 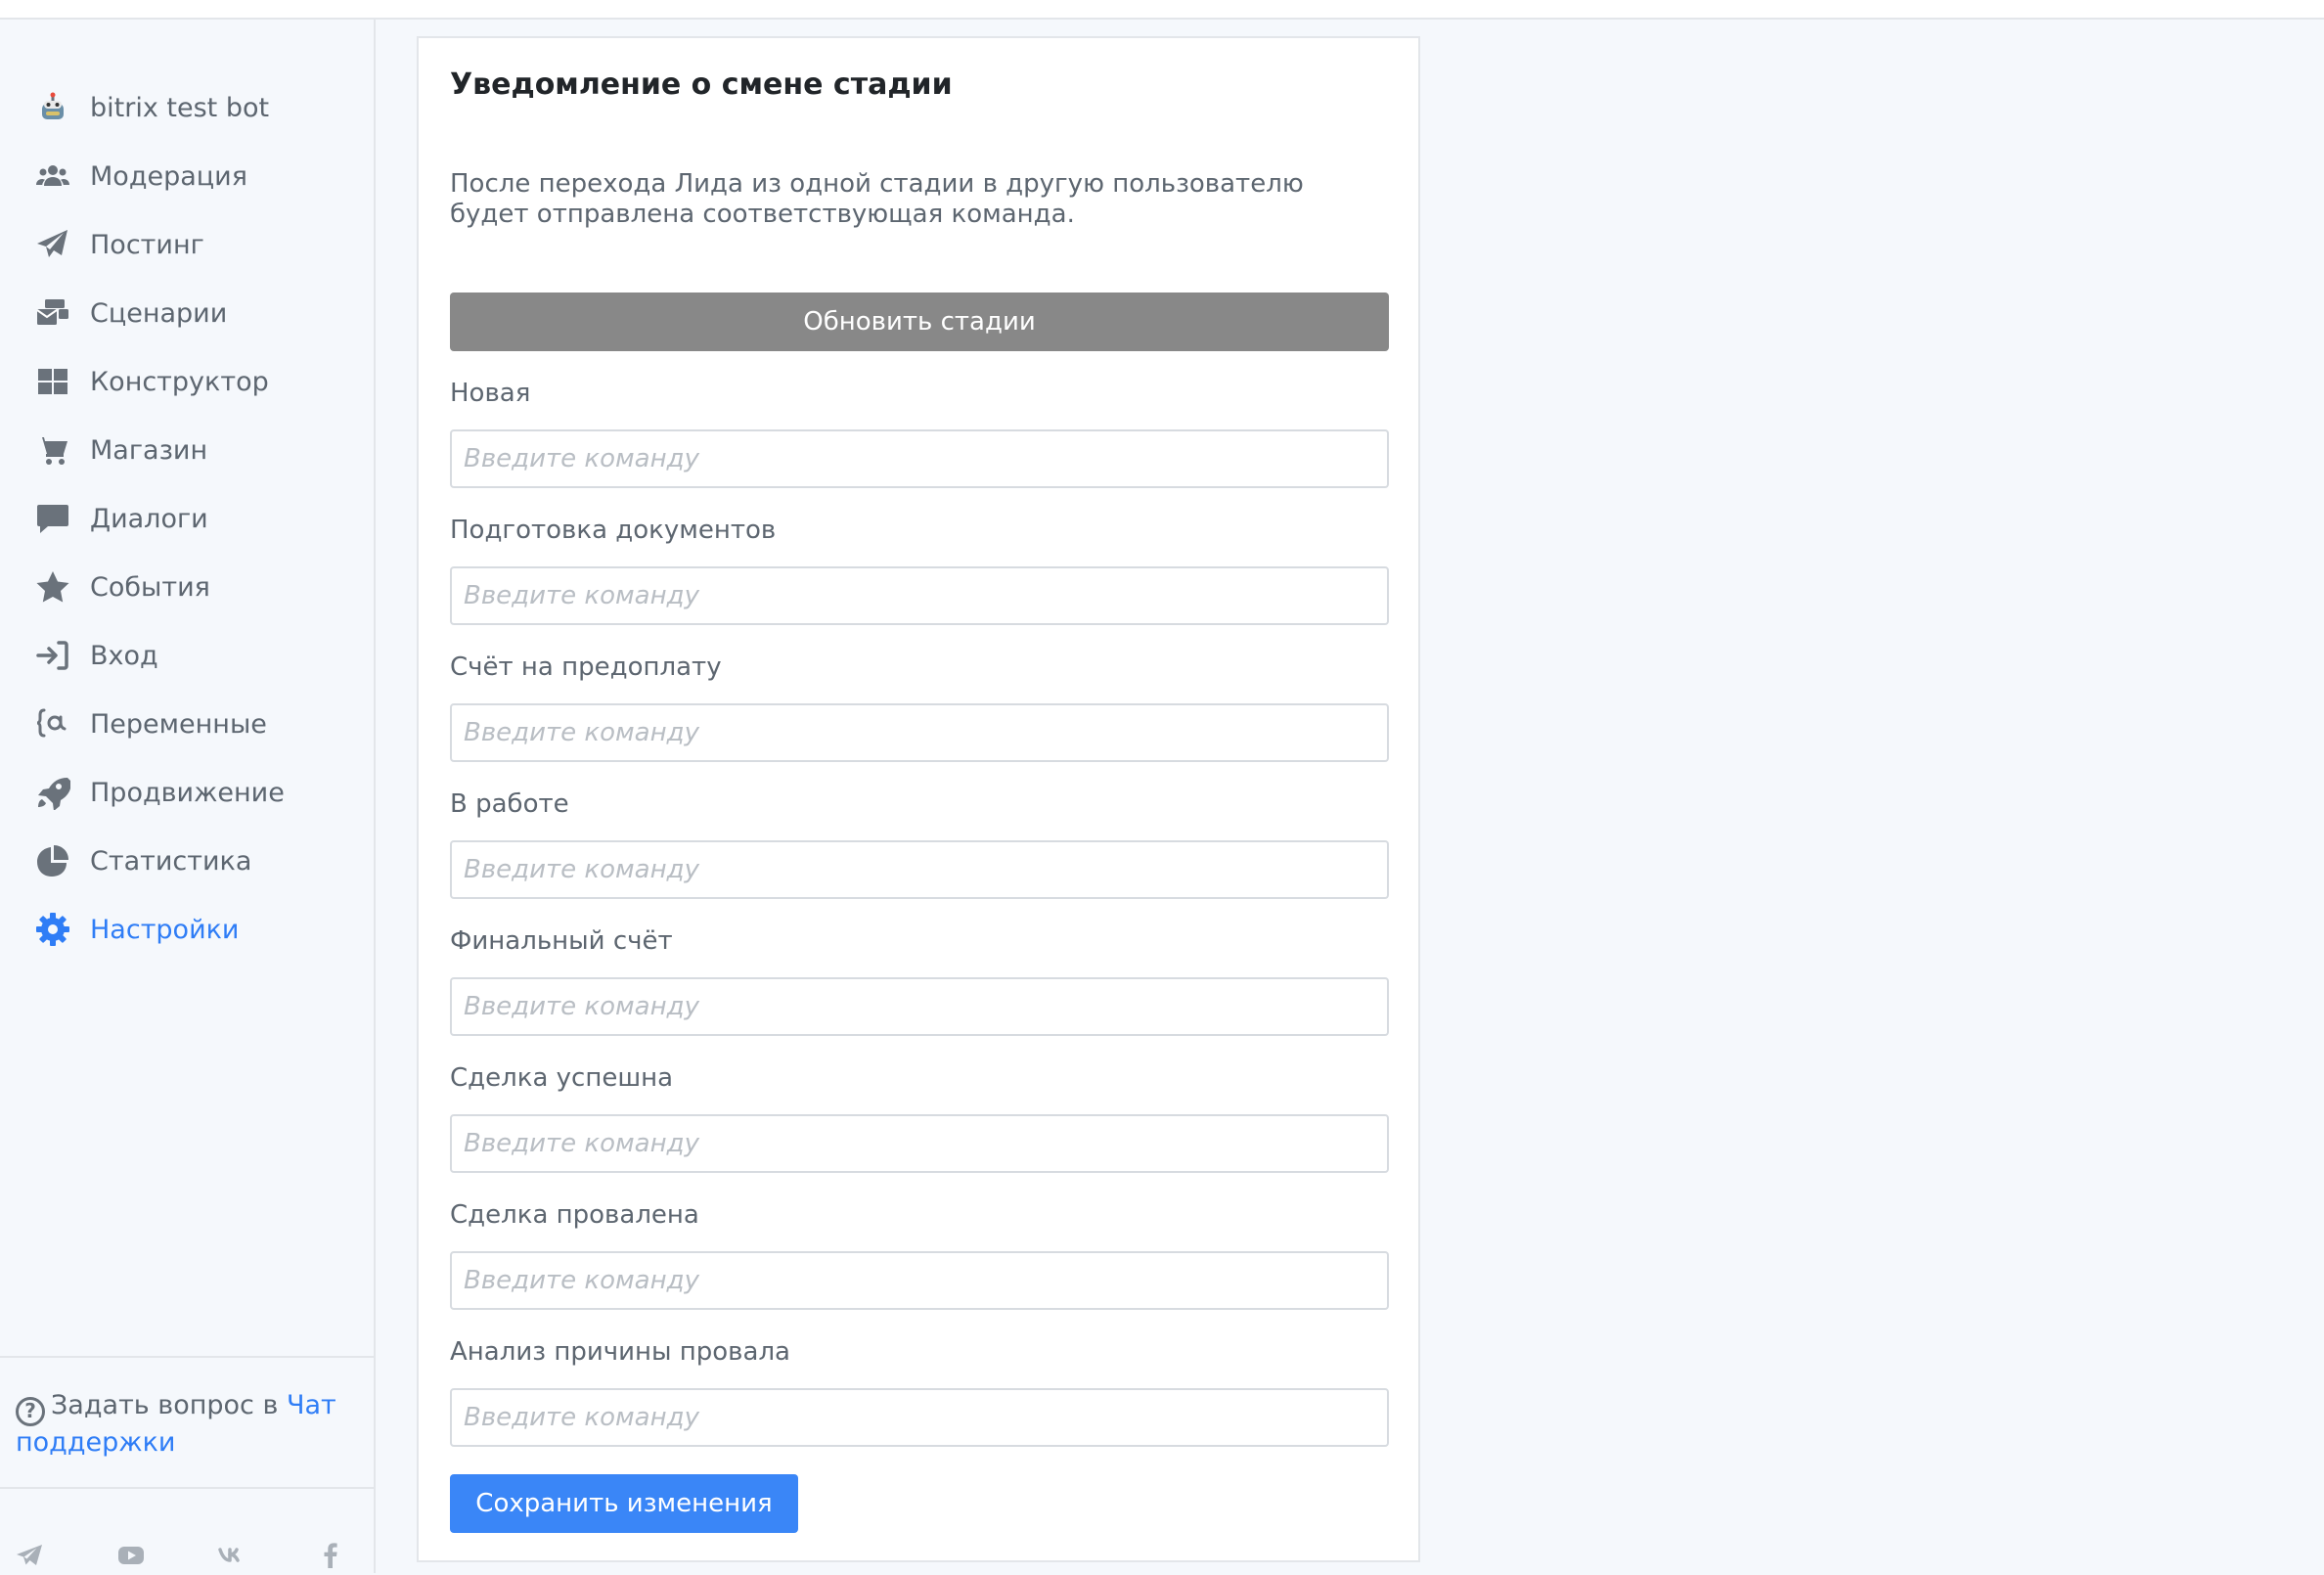 What do you see at coordinates (171, 861) in the screenshot?
I see `sidebar-item-label: Статистика` at bounding box center [171, 861].